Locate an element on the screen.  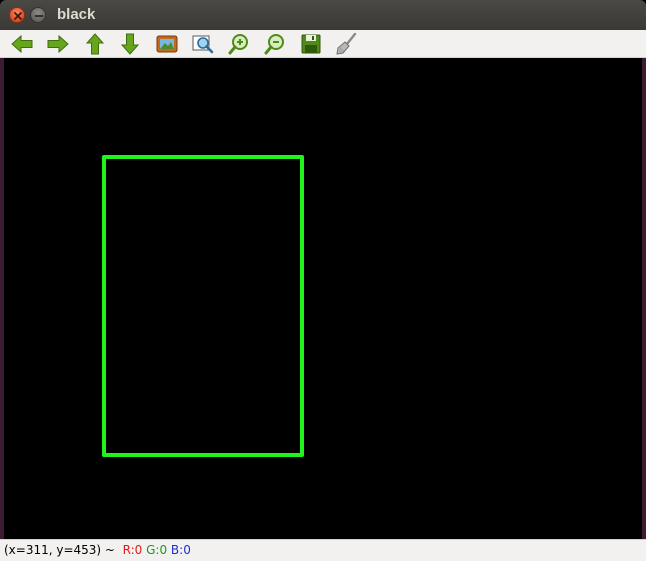
arrow-right-icon is located at coordinates (58, 44).